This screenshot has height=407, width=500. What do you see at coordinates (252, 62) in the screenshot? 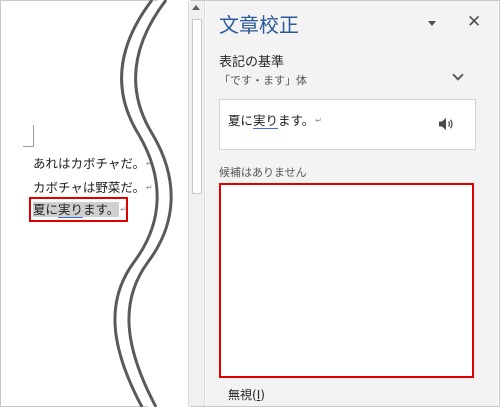
I see `section-label: 表記の基準` at bounding box center [252, 62].